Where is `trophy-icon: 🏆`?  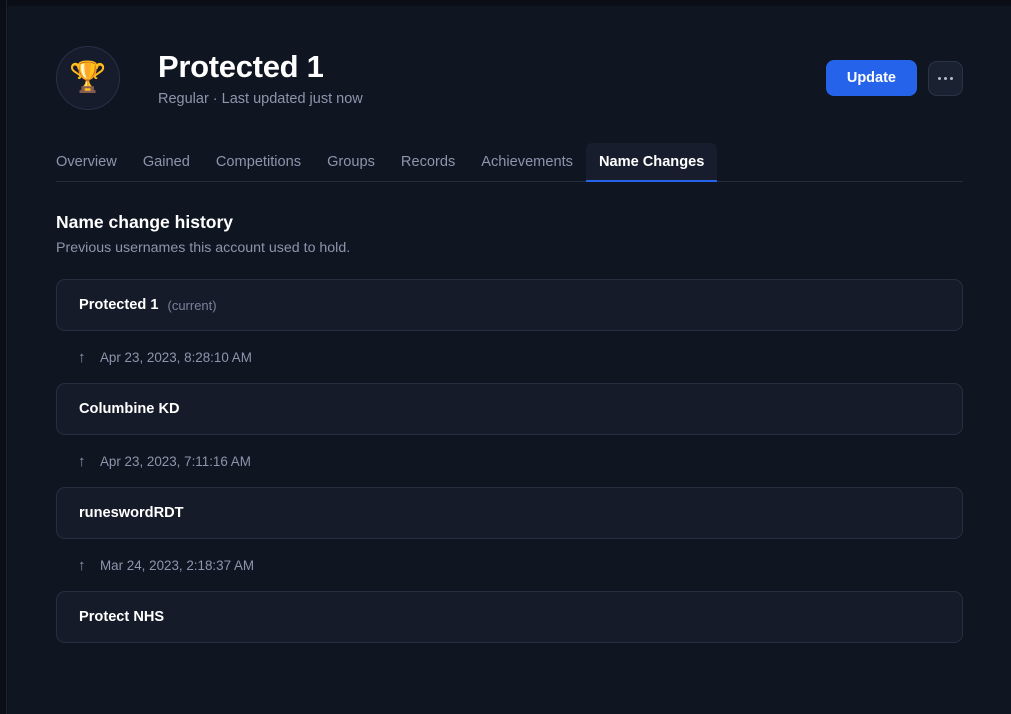
trophy-icon: 🏆 is located at coordinates (88, 77).